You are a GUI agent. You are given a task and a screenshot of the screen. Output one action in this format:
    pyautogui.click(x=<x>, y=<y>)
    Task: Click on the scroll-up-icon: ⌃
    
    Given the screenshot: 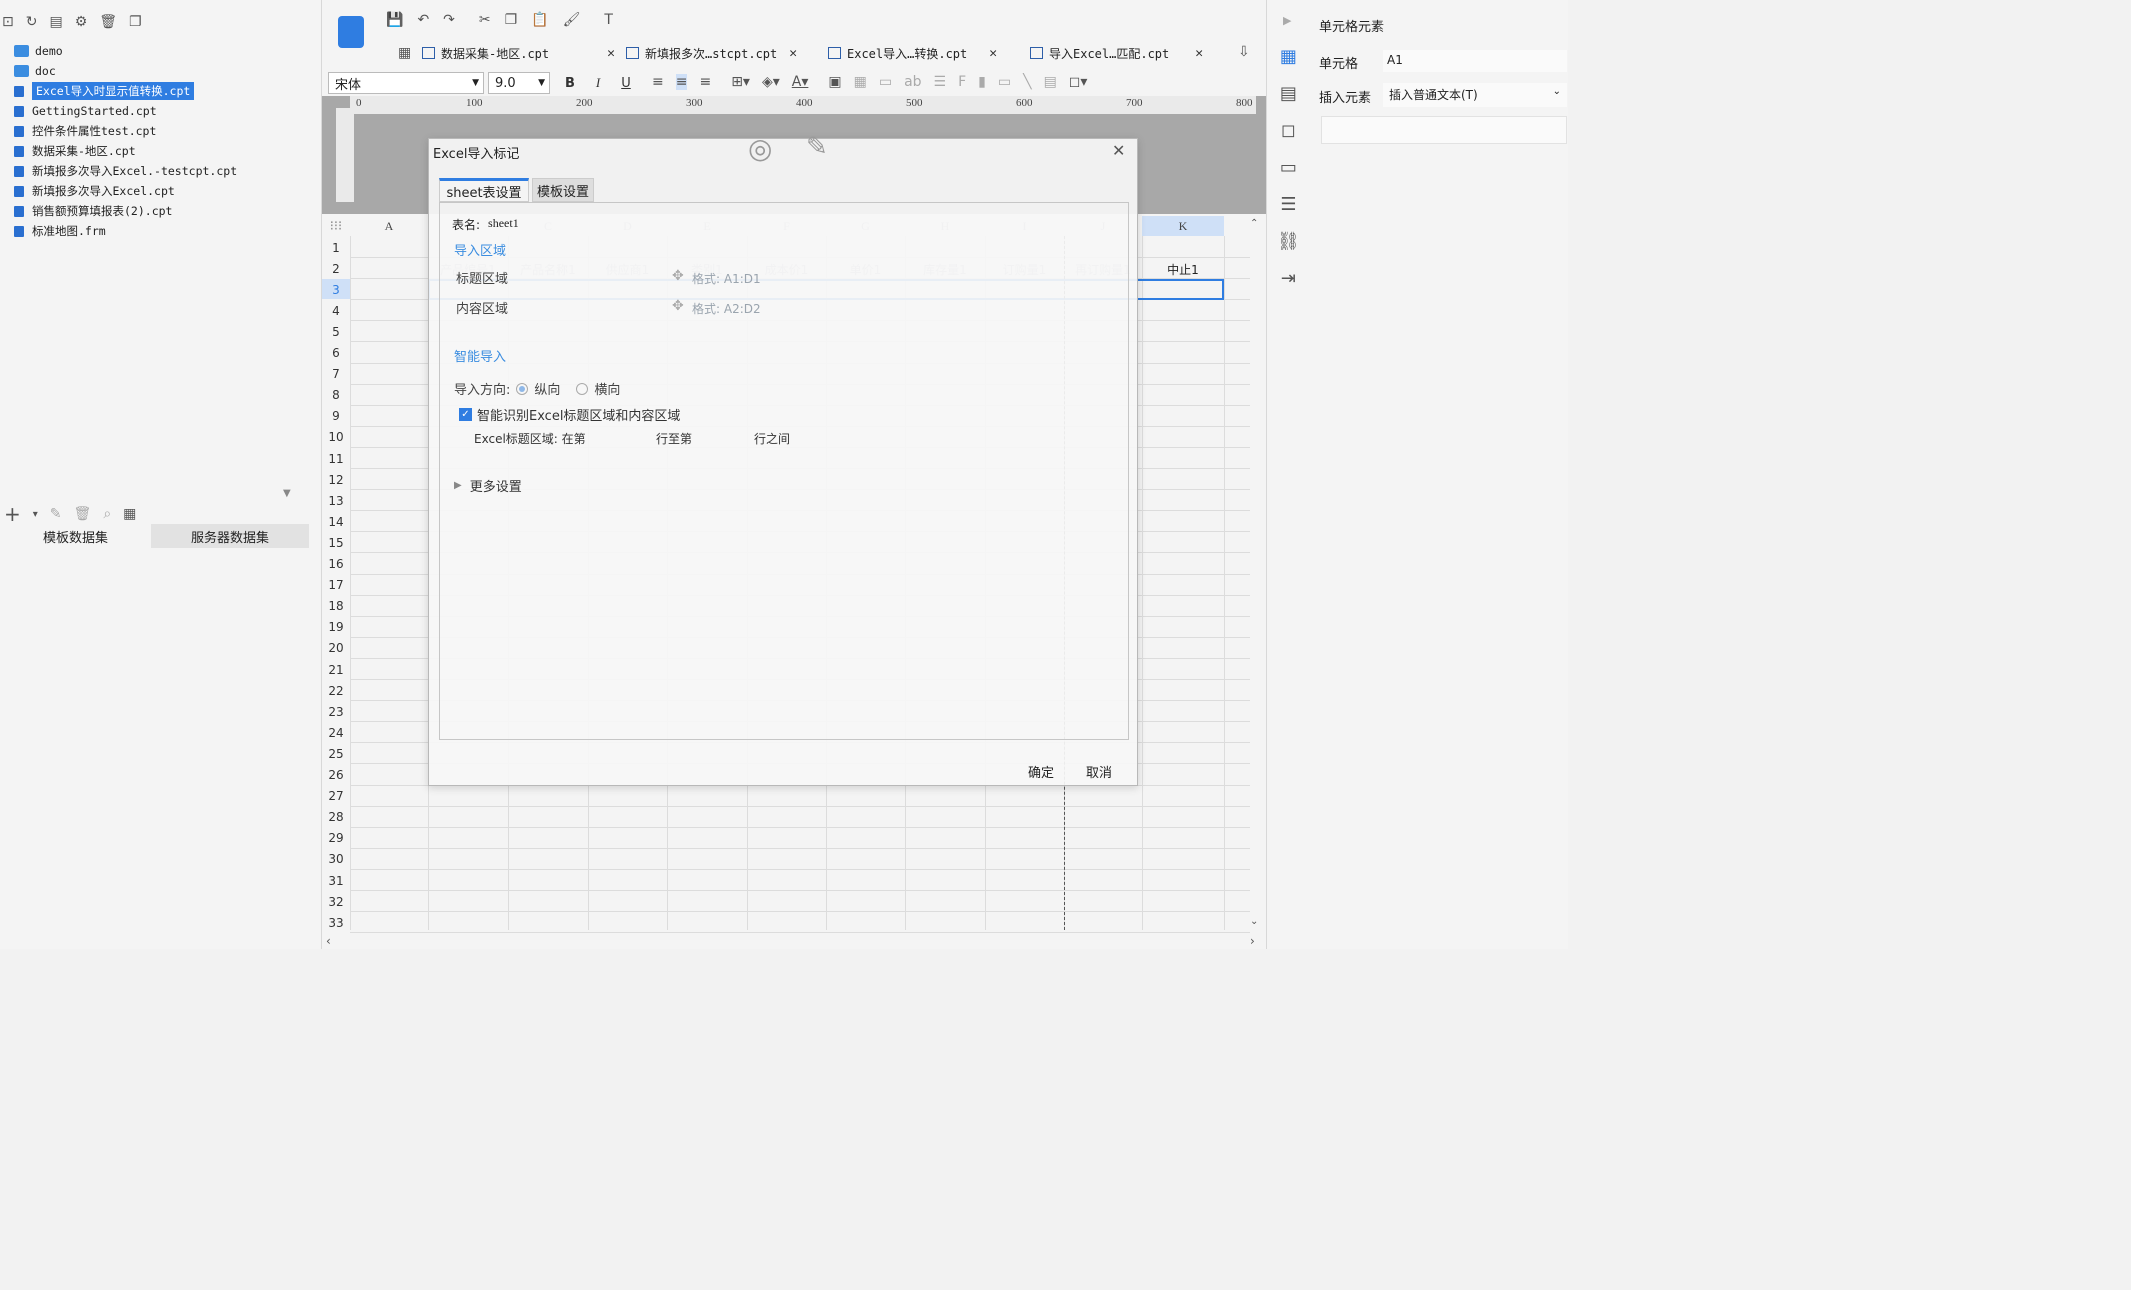 What is the action you would take?
    pyautogui.click(x=1254, y=223)
    